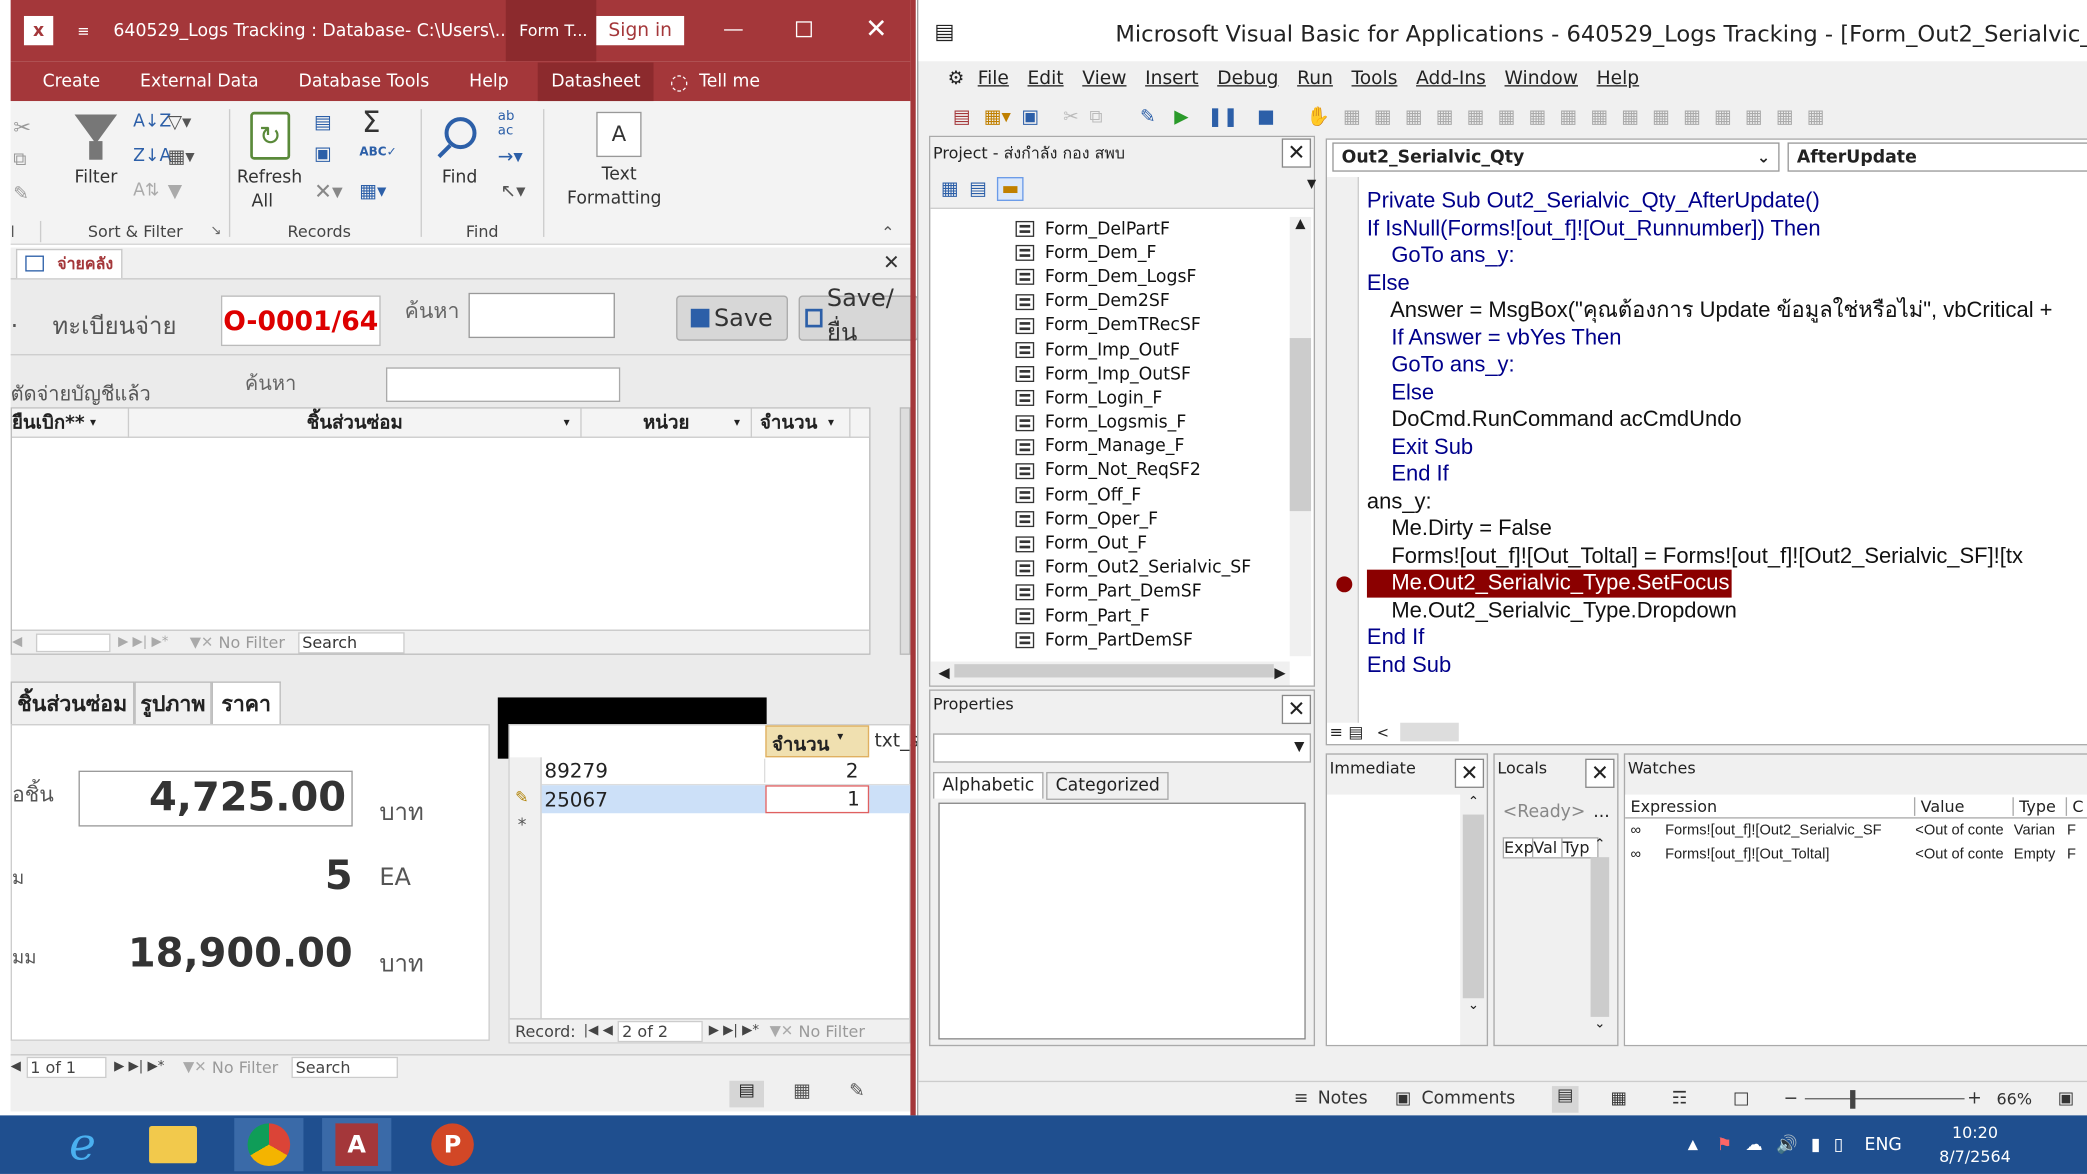  I want to click on immediate-input, so click(1394, 919).